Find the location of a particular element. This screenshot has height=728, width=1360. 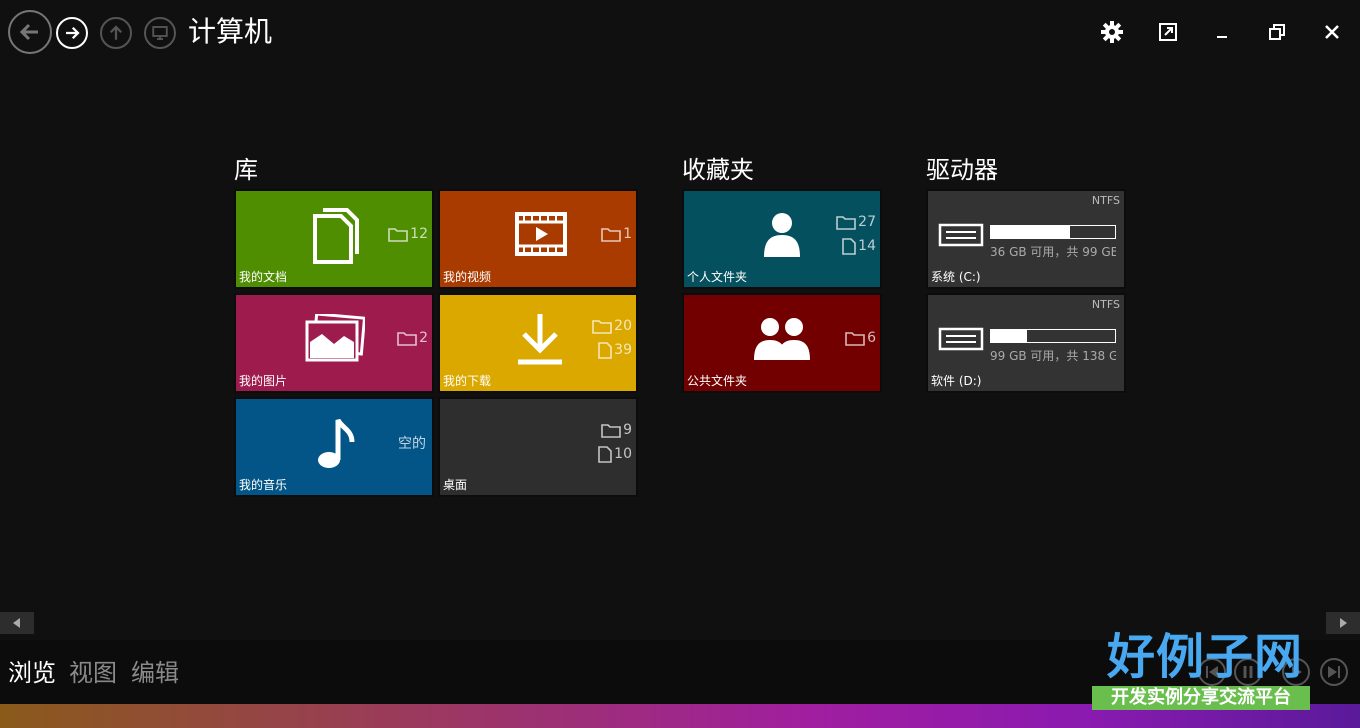

film-icon is located at coordinates (541, 234).